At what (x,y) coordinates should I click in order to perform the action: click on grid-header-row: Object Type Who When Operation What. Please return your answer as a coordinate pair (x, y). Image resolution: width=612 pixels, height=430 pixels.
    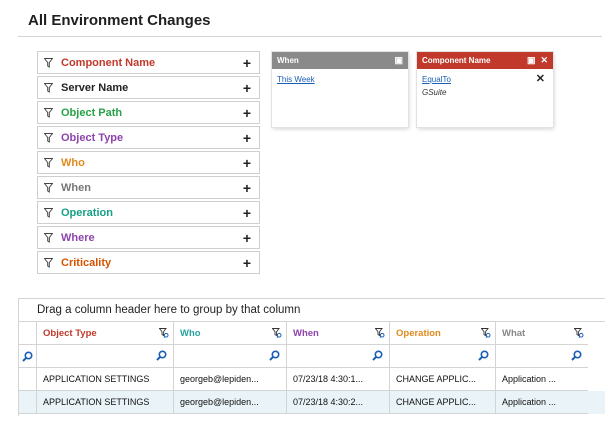
    Looking at the image, I should click on (312, 333).